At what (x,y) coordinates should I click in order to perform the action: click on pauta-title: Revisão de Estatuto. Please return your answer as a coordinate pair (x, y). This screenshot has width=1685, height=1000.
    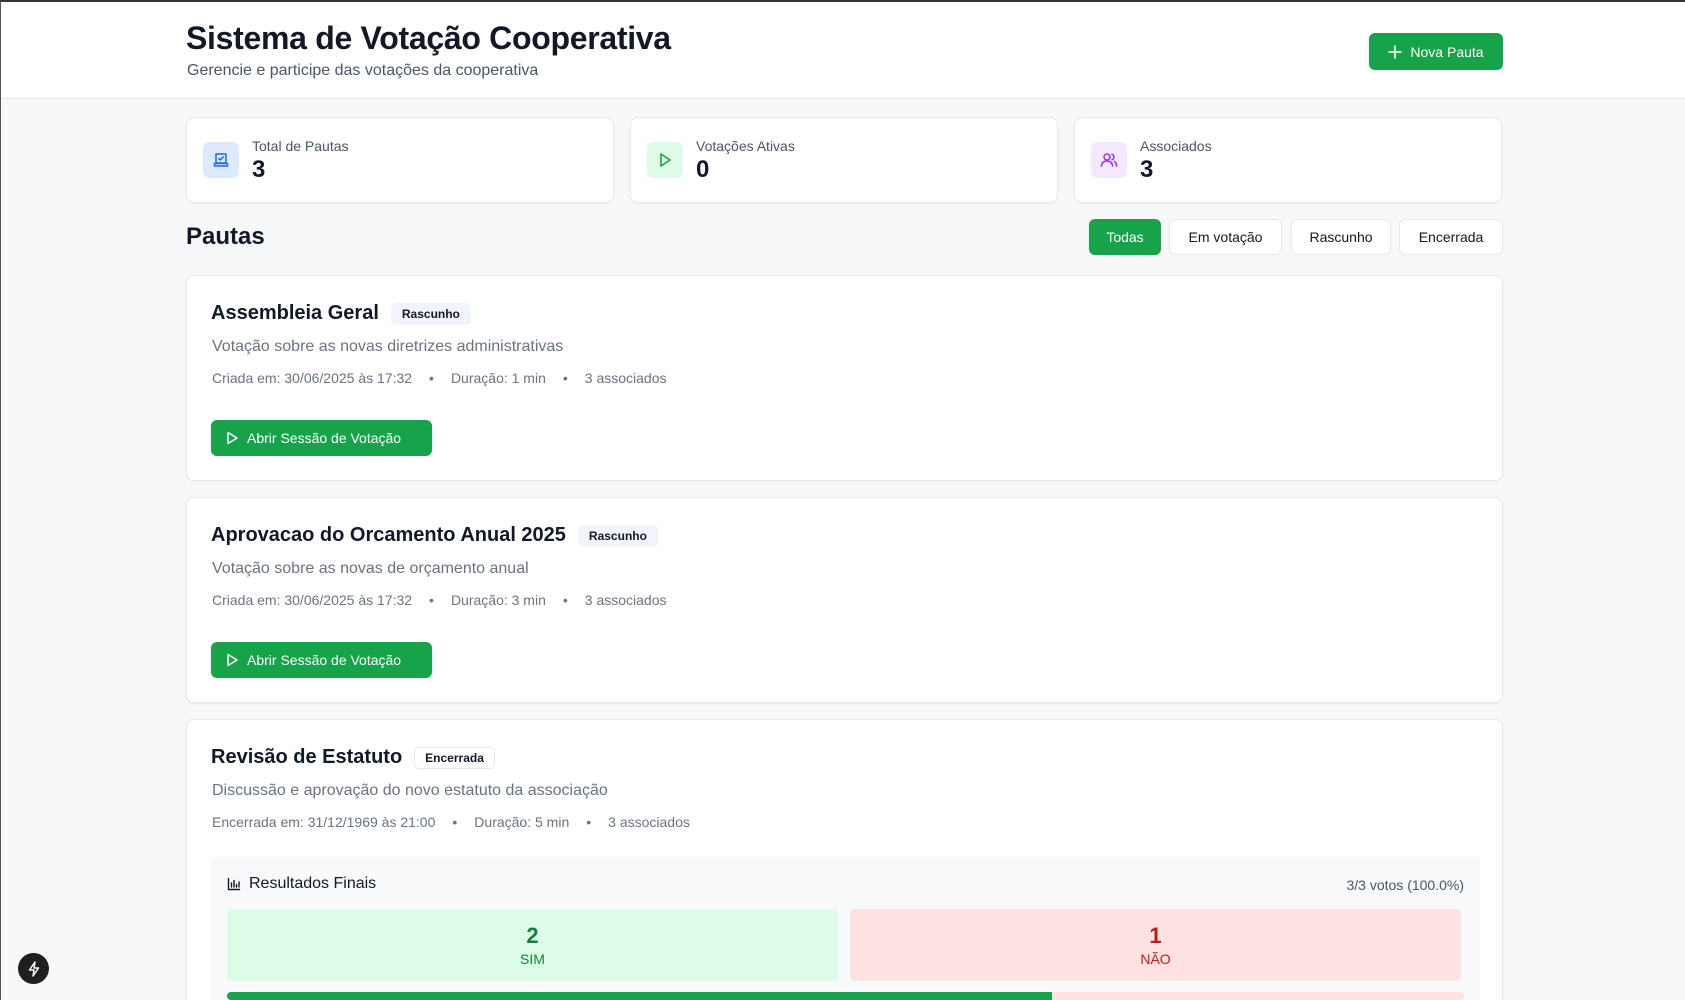
    Looking at the image, I should click on (307, 757).